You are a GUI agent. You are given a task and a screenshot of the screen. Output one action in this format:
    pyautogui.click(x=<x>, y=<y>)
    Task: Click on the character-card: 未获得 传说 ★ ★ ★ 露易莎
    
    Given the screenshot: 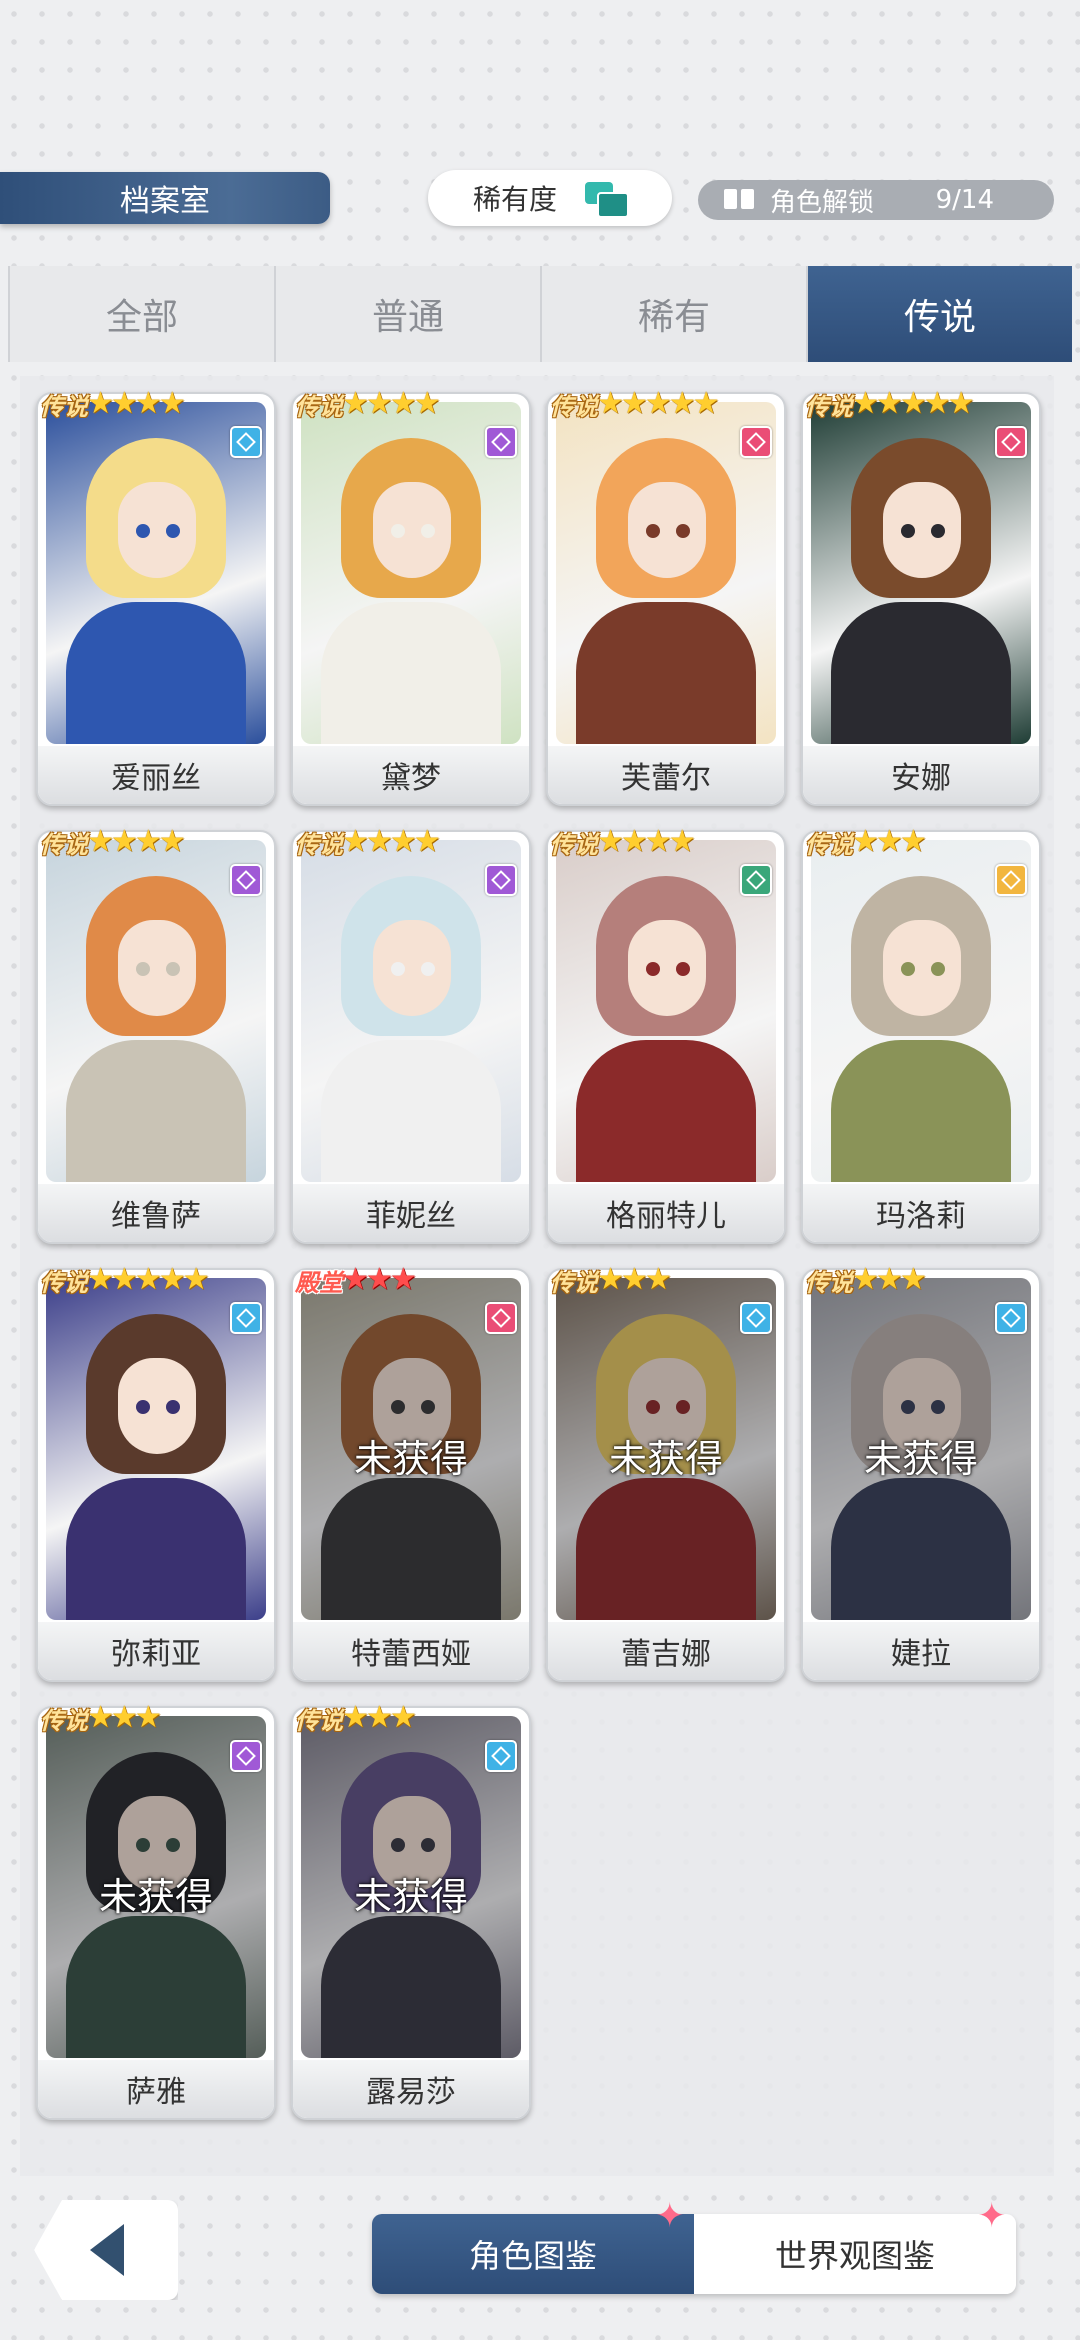 What is the action you would take?
    pyautogui.click(x=411, y=1911)
    